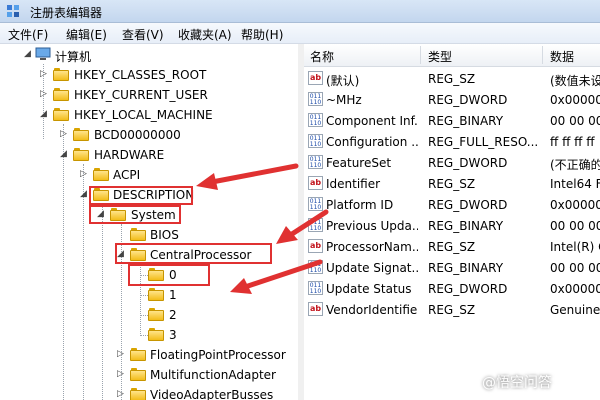 This screenshot has height=400, width=600. What do you see at coordinates (322, 56) in the screenshot?
I see `column-header-name: 名称` at bounding box center [322, 56].